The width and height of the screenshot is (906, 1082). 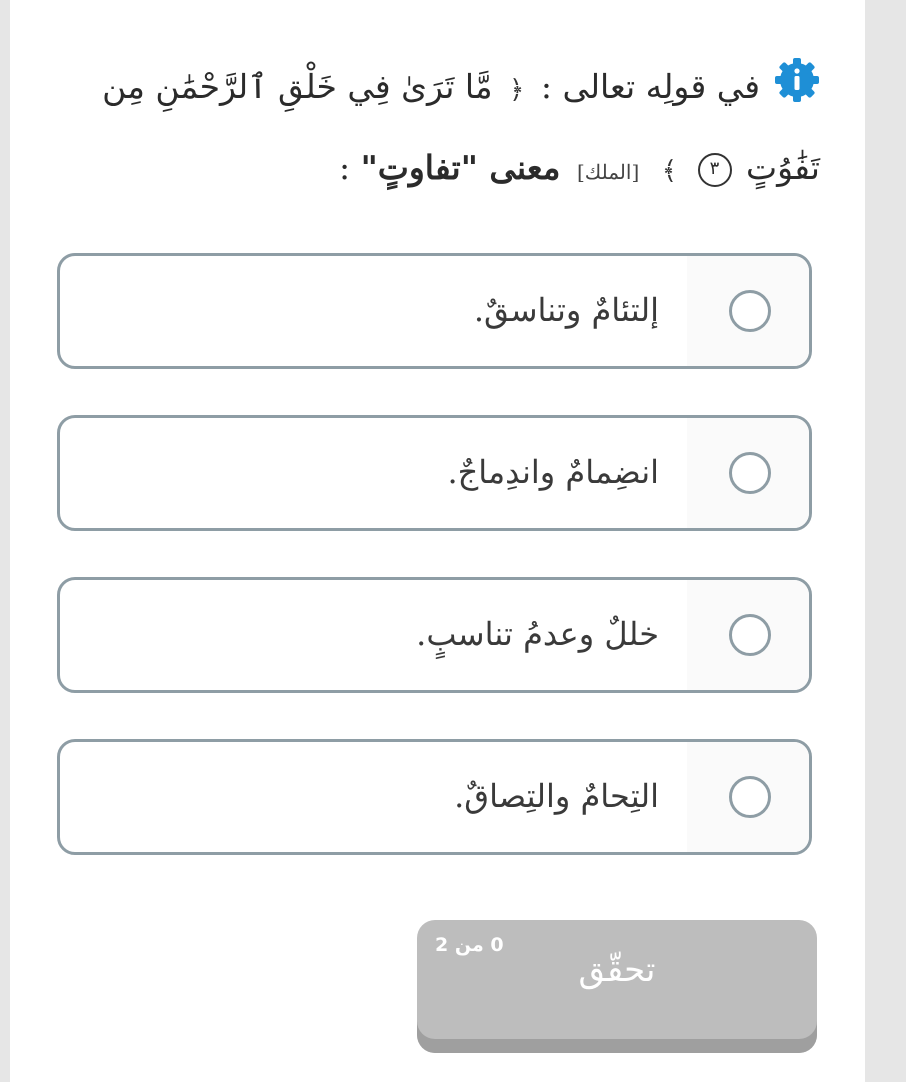 What do you see at coordinates (617, 970) in the screenshot?
I see `check-button-label: تحقّق` at bounding box center [617, 970].